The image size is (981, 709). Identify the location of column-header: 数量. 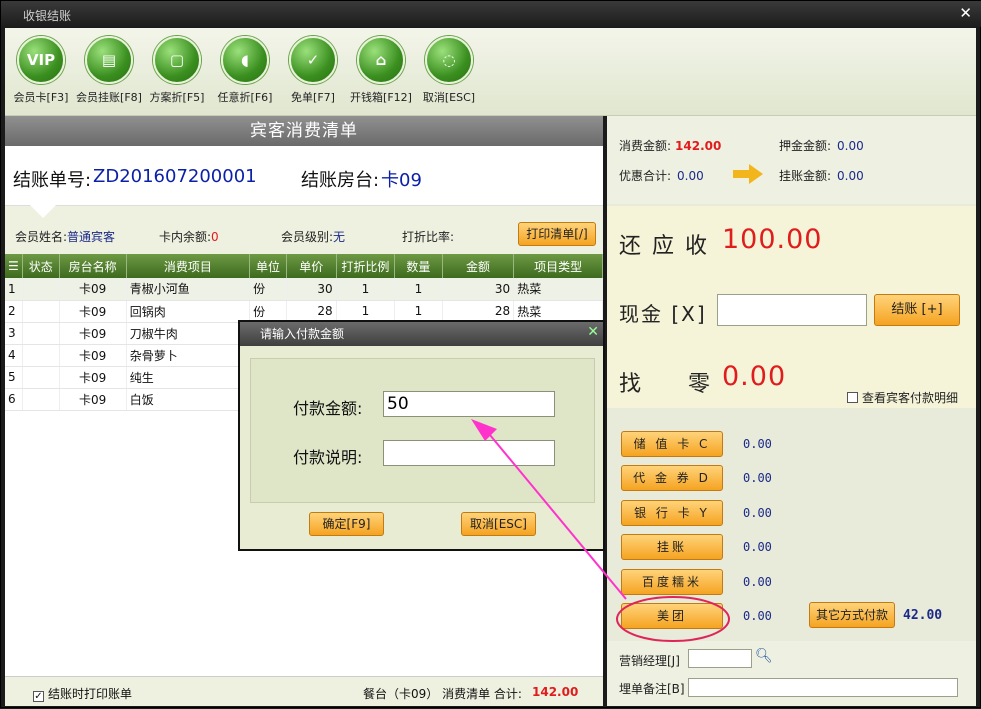
(418, 266).